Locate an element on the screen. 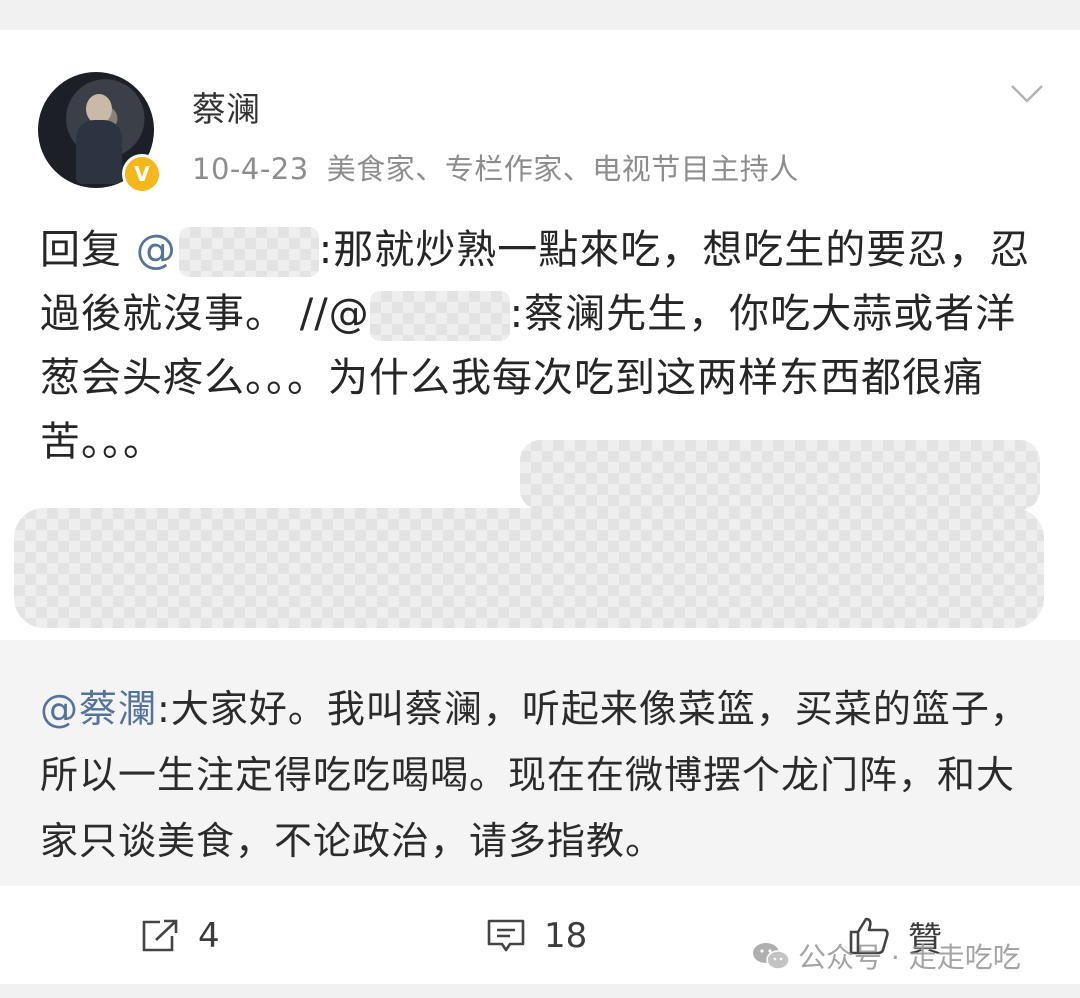 This screenshot has height=998, width=1080. quoted-author-mention: @蔡瀾 is located at coordinates (98, 709).